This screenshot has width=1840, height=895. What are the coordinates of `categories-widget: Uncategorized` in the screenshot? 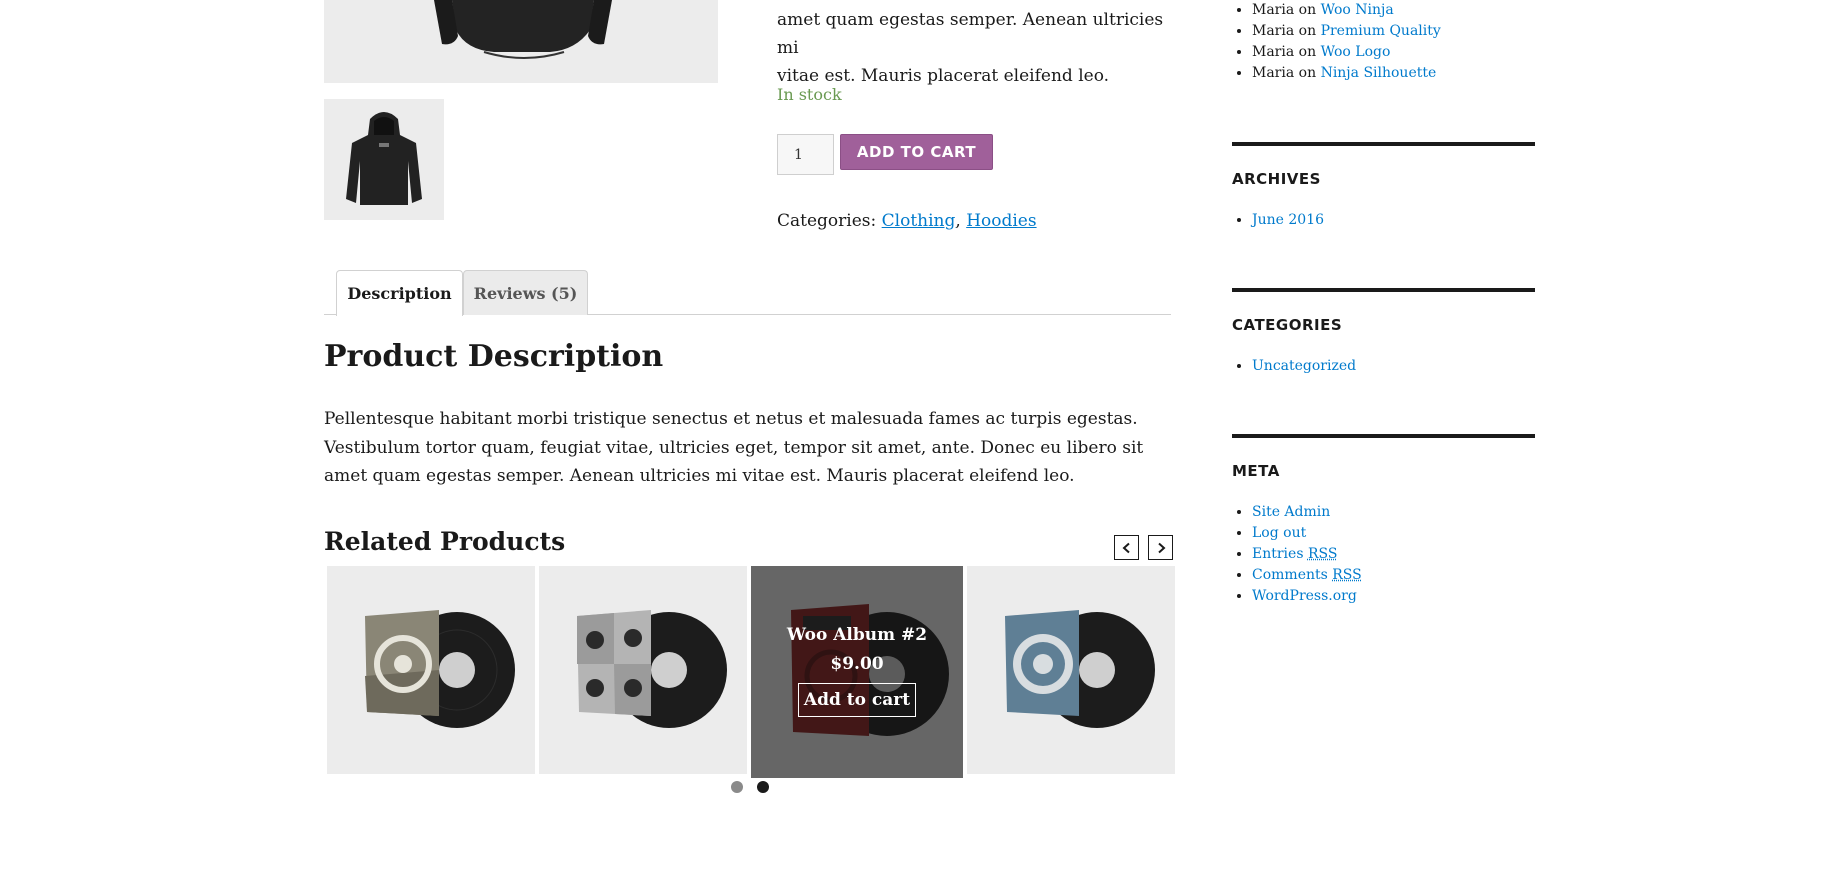 It's located at (1296, 366).